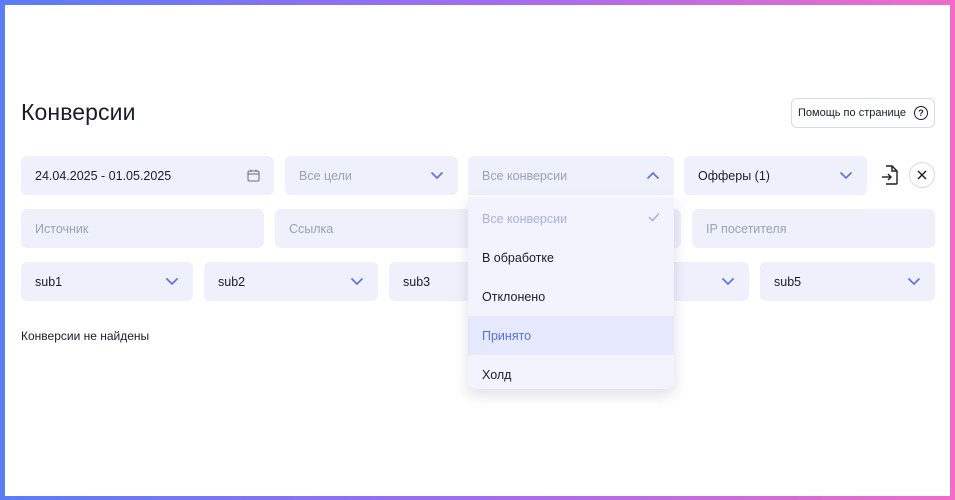 This screenshot has width=955, height=500. I want to click on dropdown-option-accepted: Принято, so click(571, 335).